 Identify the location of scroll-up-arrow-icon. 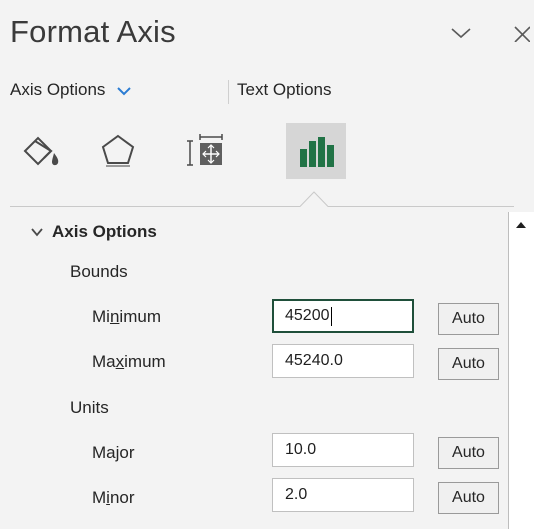
(521, 225).